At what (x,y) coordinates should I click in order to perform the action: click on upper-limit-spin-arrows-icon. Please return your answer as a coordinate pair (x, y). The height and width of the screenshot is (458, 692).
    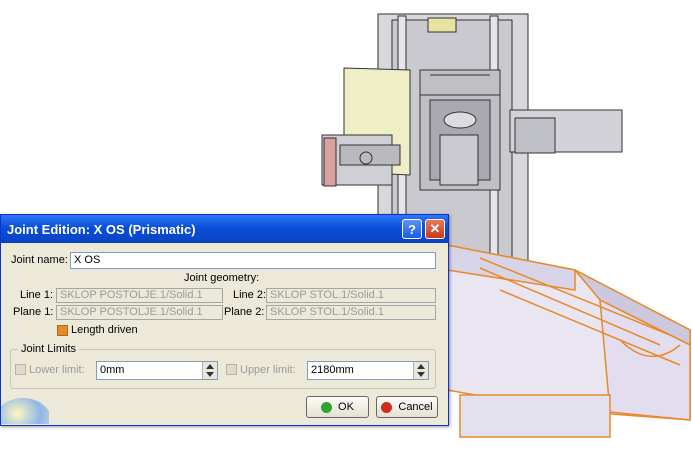
    Looking at the image, I should click on (420, 370).